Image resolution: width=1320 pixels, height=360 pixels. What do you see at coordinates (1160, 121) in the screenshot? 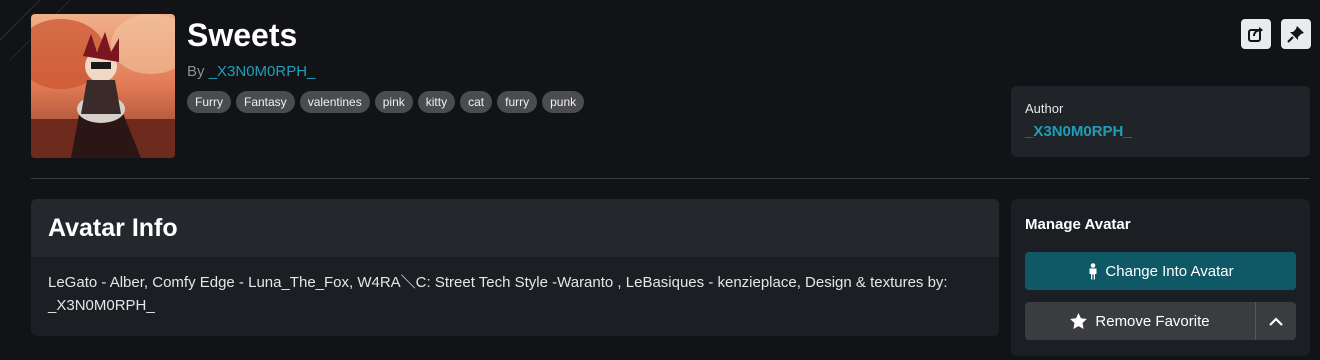
I see `author-card: Author _X3N0M0RPH_` at bounding box center [1160, 121].